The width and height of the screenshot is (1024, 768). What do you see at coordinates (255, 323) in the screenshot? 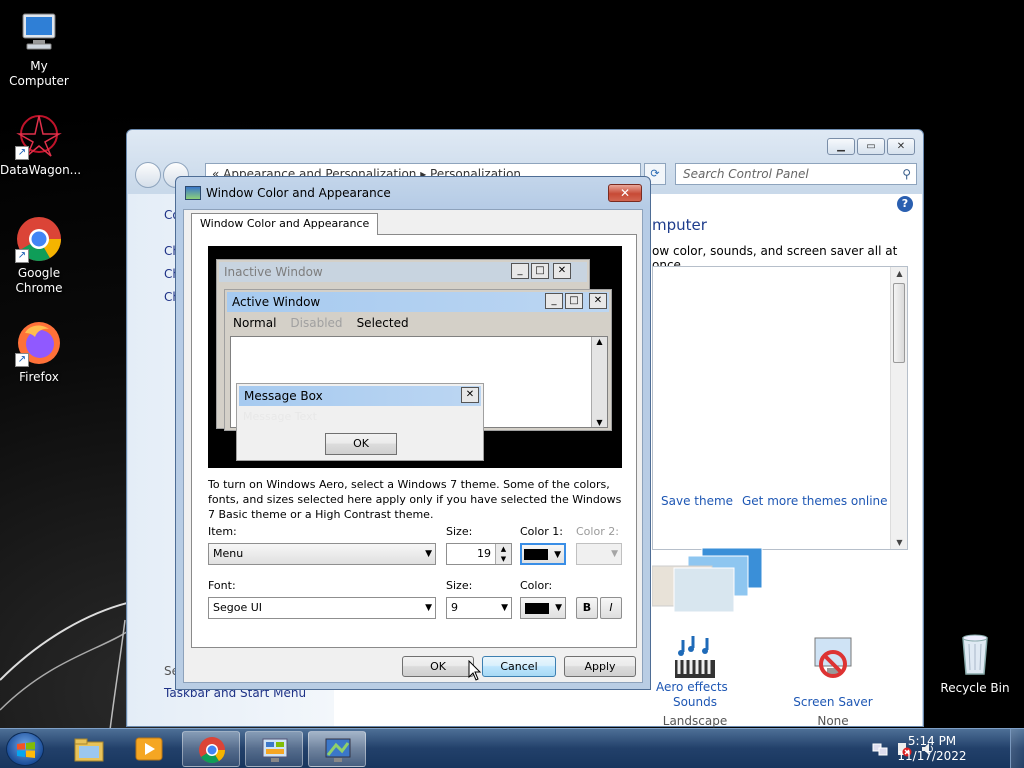
I see `menu-normal: Normal` at bounding box center [255, 323].